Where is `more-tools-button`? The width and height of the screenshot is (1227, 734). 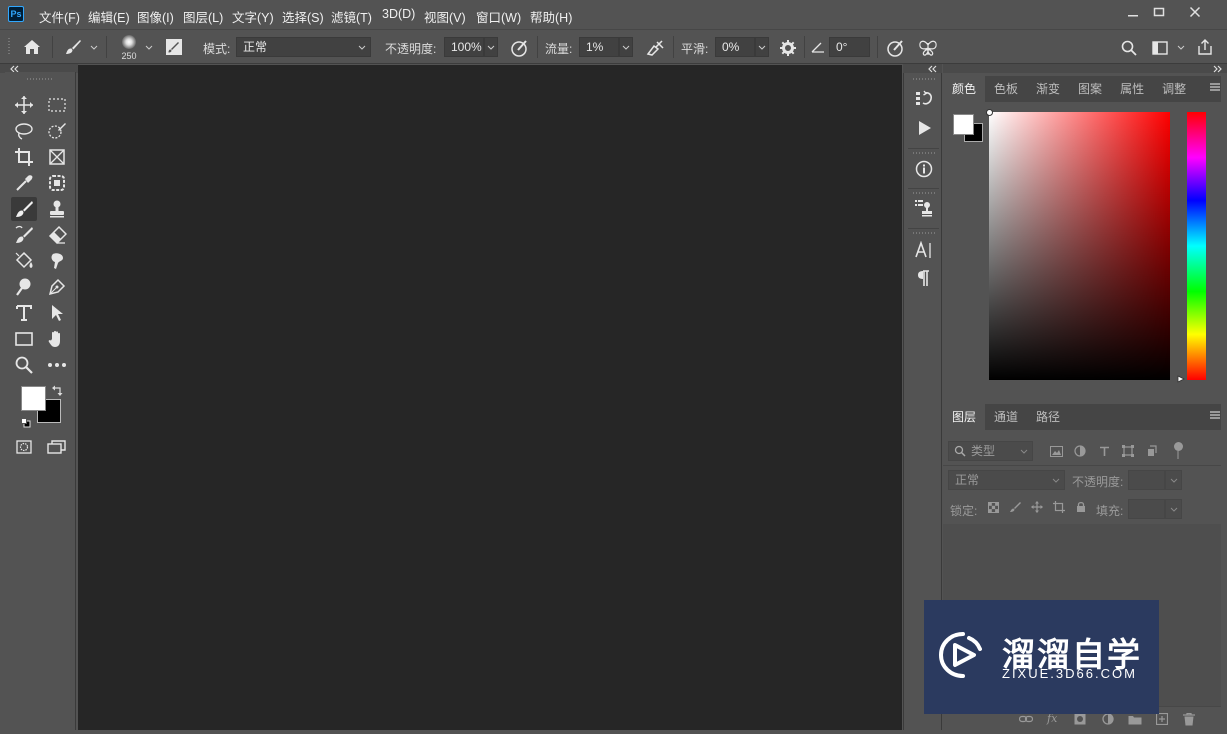
more-tools-button is located at coordinates (57, 365).